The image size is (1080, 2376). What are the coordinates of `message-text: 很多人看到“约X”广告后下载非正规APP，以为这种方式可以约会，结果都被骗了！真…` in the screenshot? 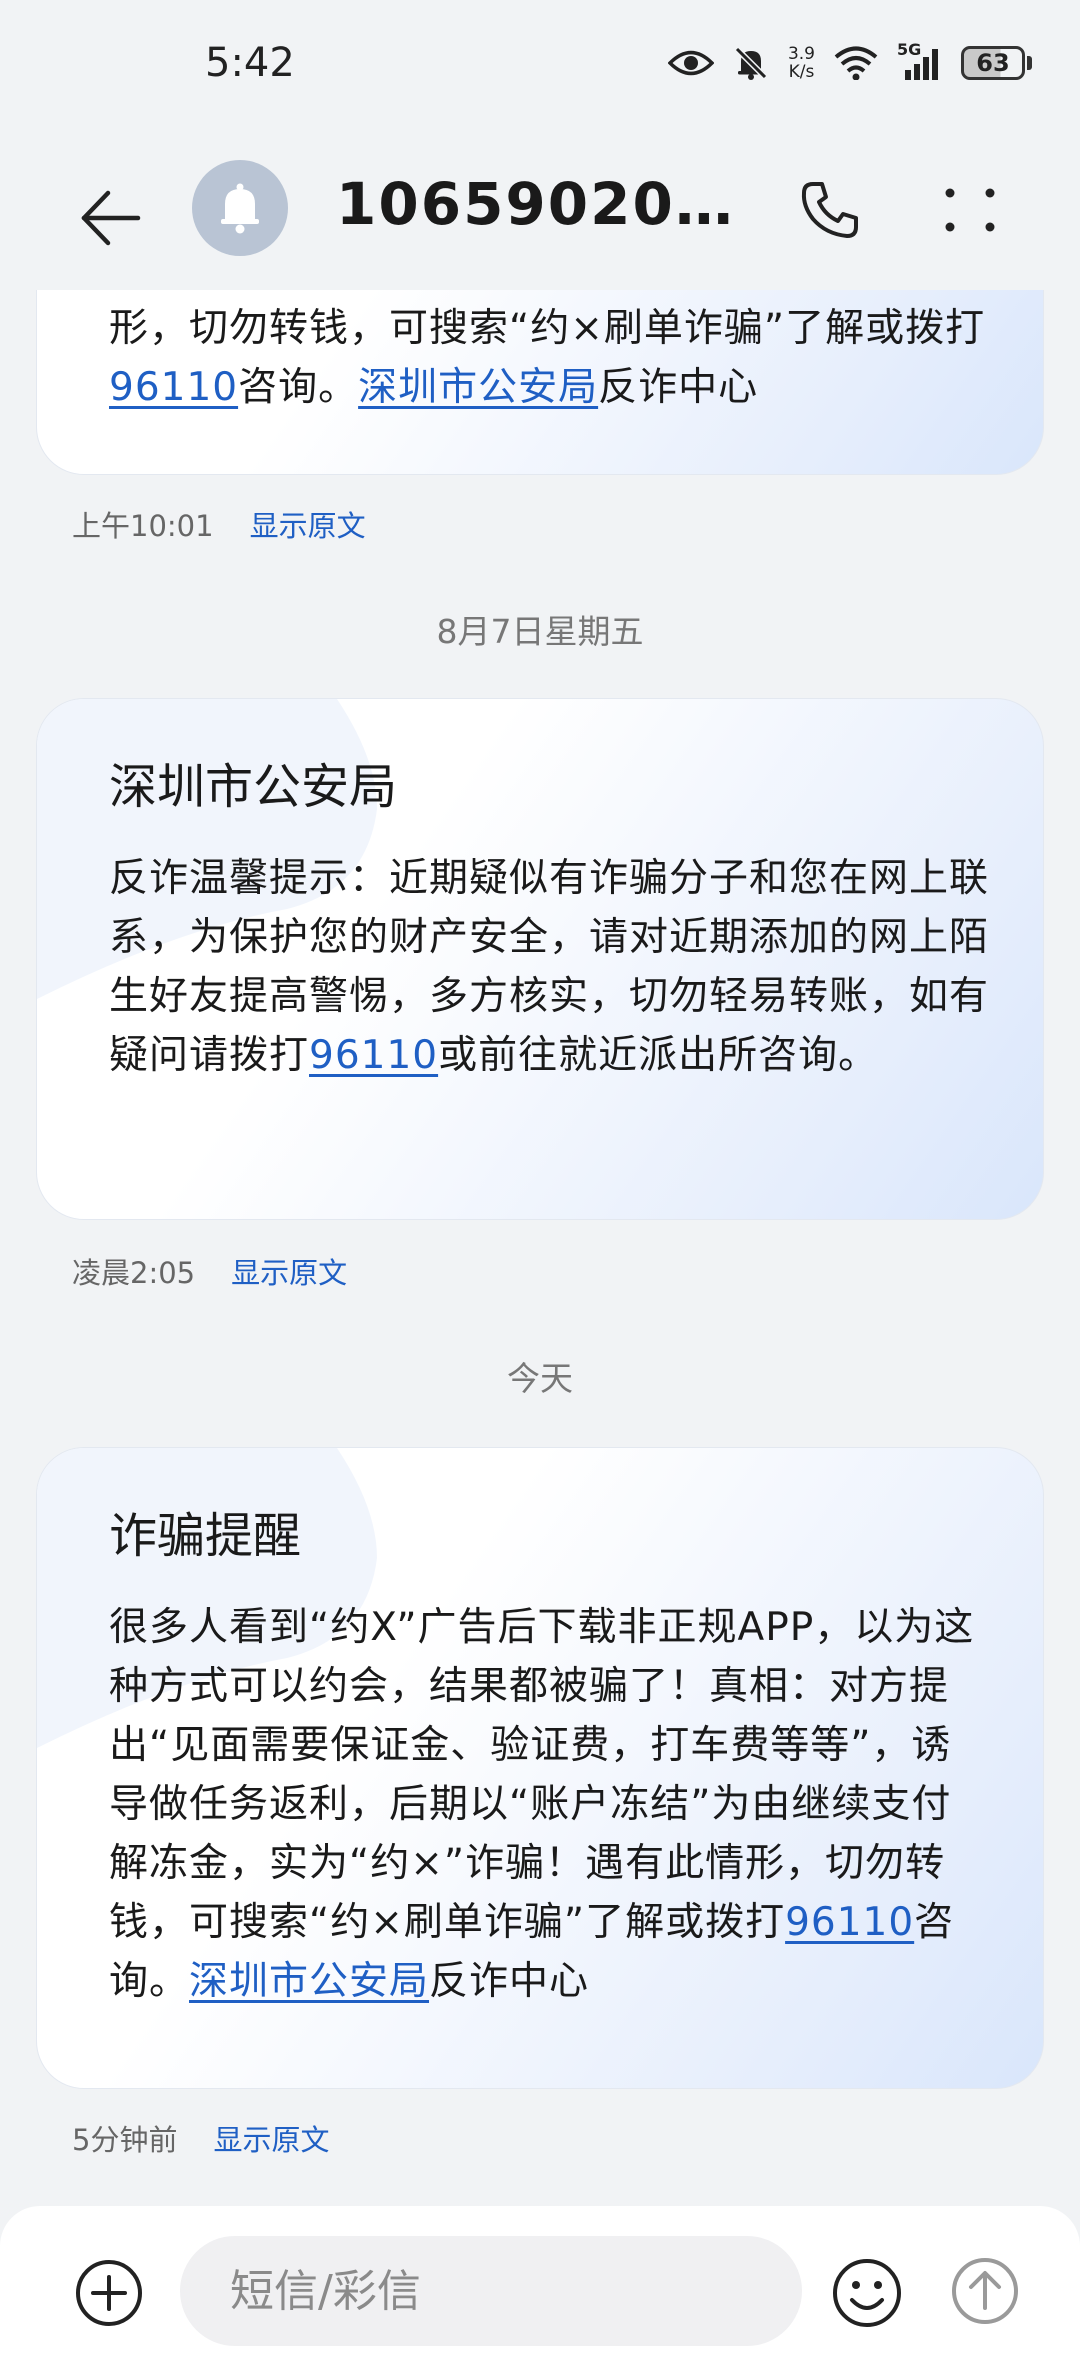 It's located at (542, 1775).